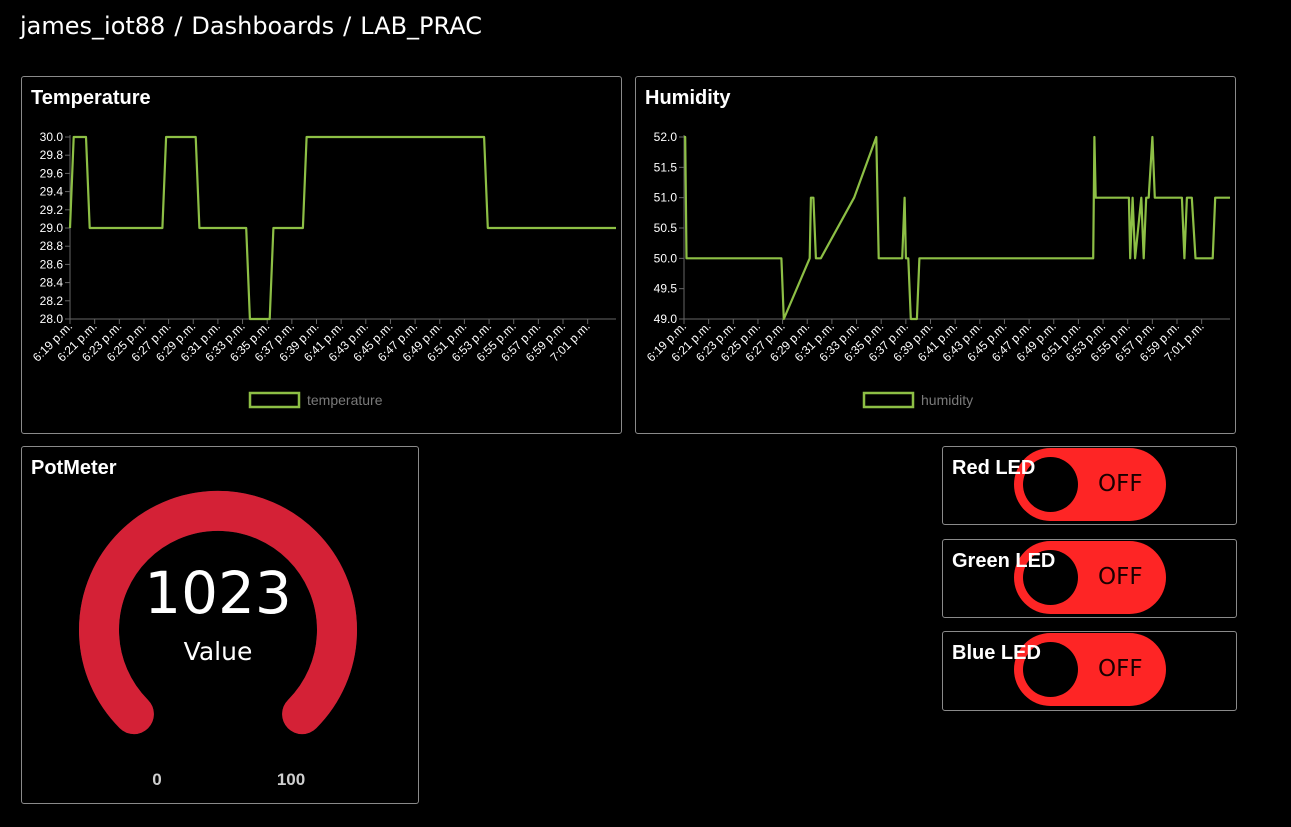  Describe the element at coordinates (1004, 561) in the screenshot. I see `green-led-label: Green LED` at that location.